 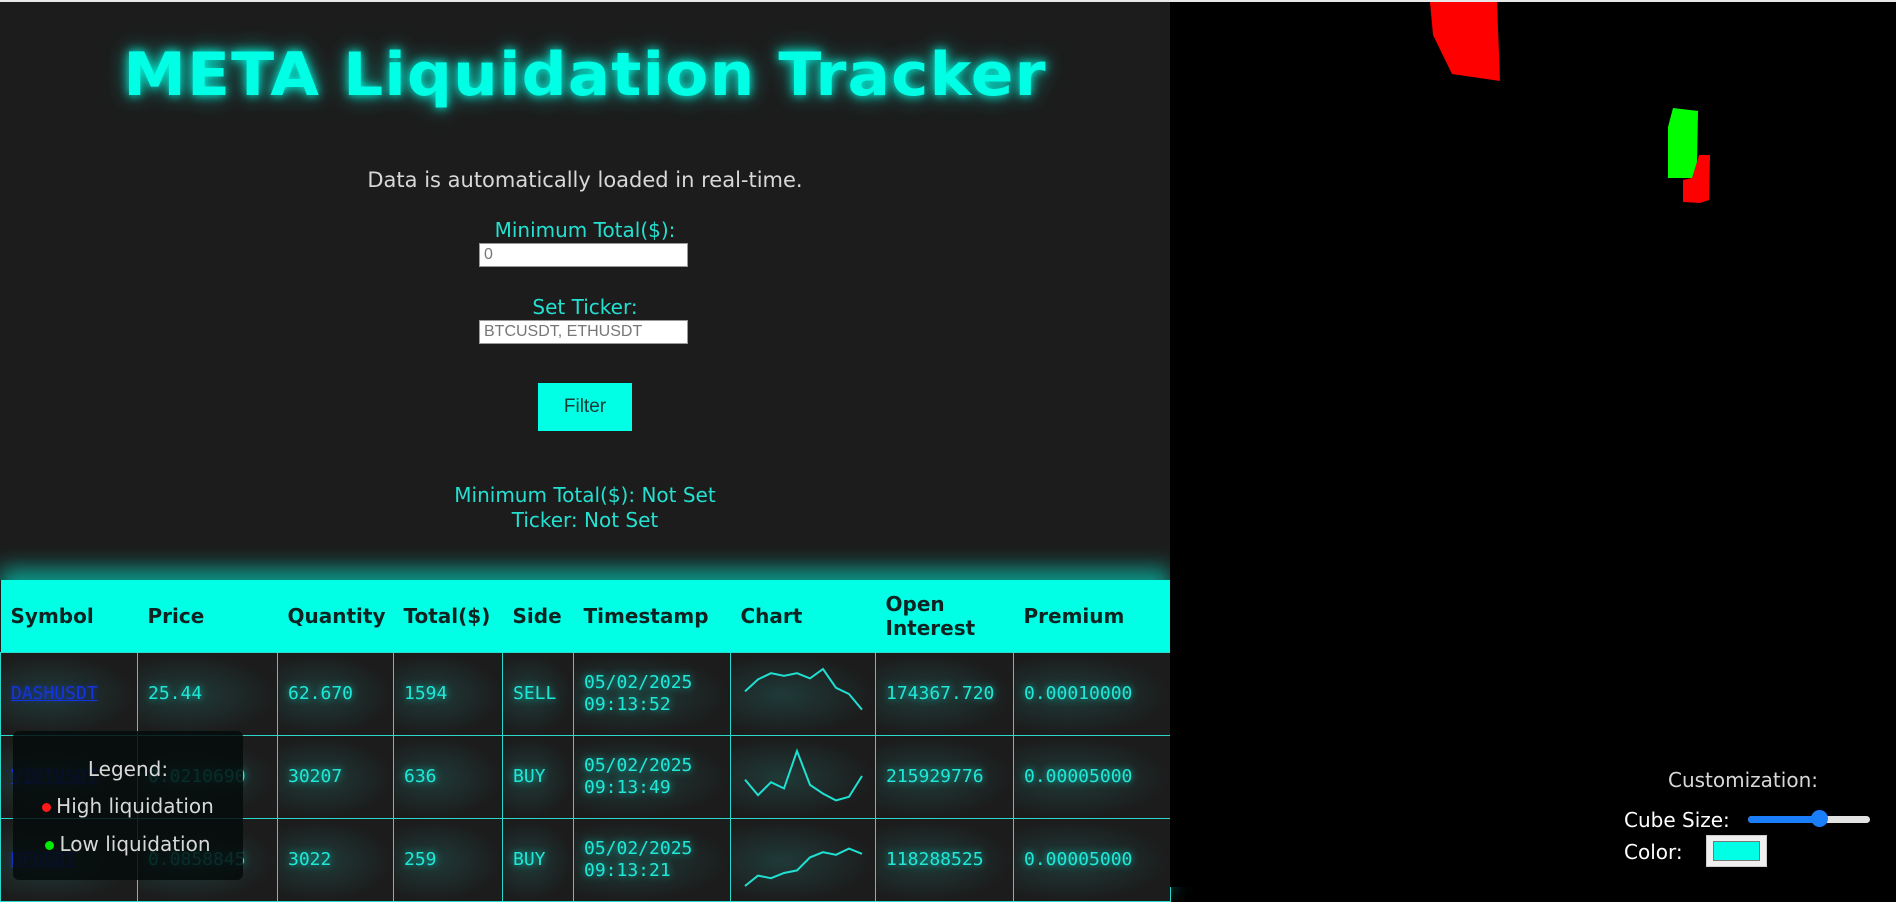 I want to click on color-label: Color:, so click(x=1653, y=852).